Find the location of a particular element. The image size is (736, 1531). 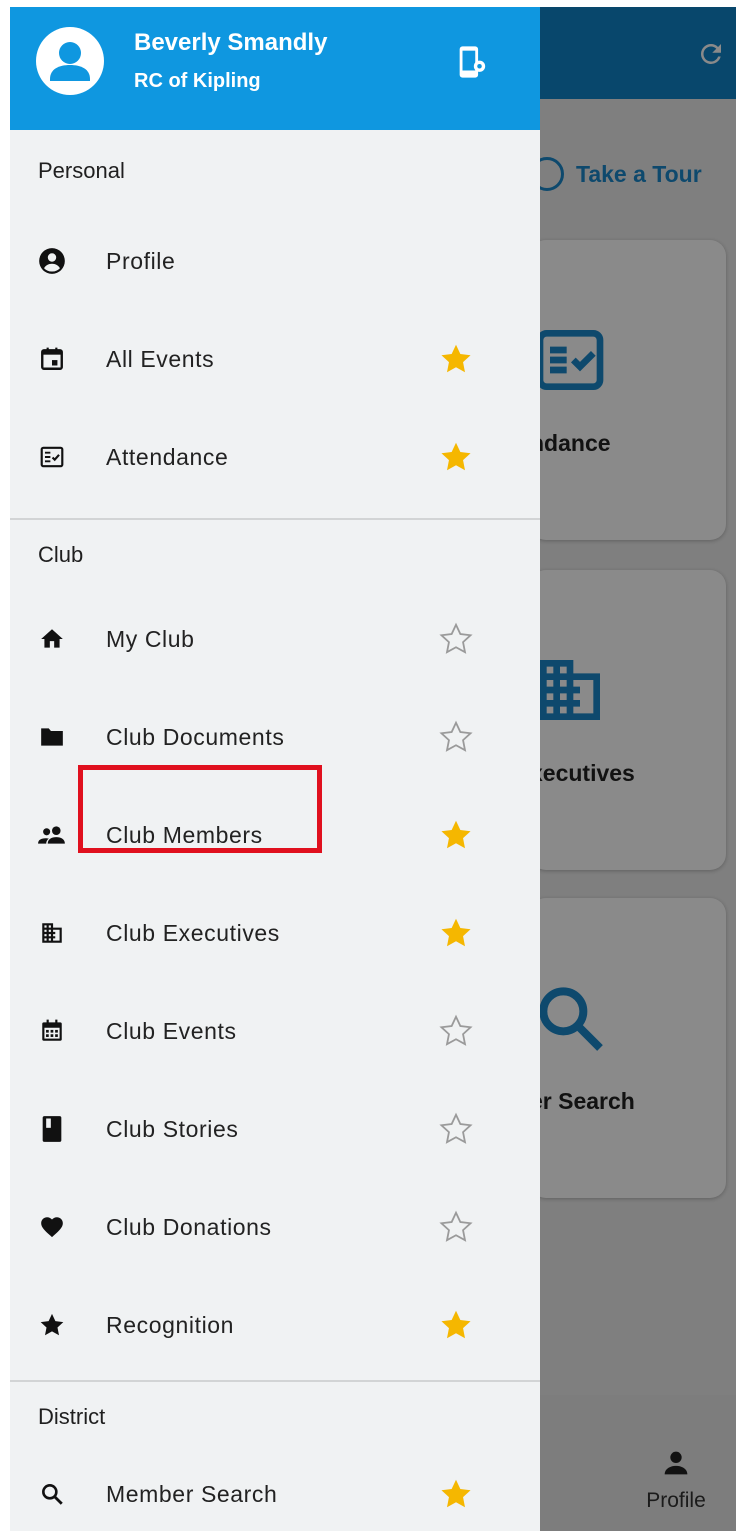

menu-label-all-events: All Events is located at coordinates (160, 358).